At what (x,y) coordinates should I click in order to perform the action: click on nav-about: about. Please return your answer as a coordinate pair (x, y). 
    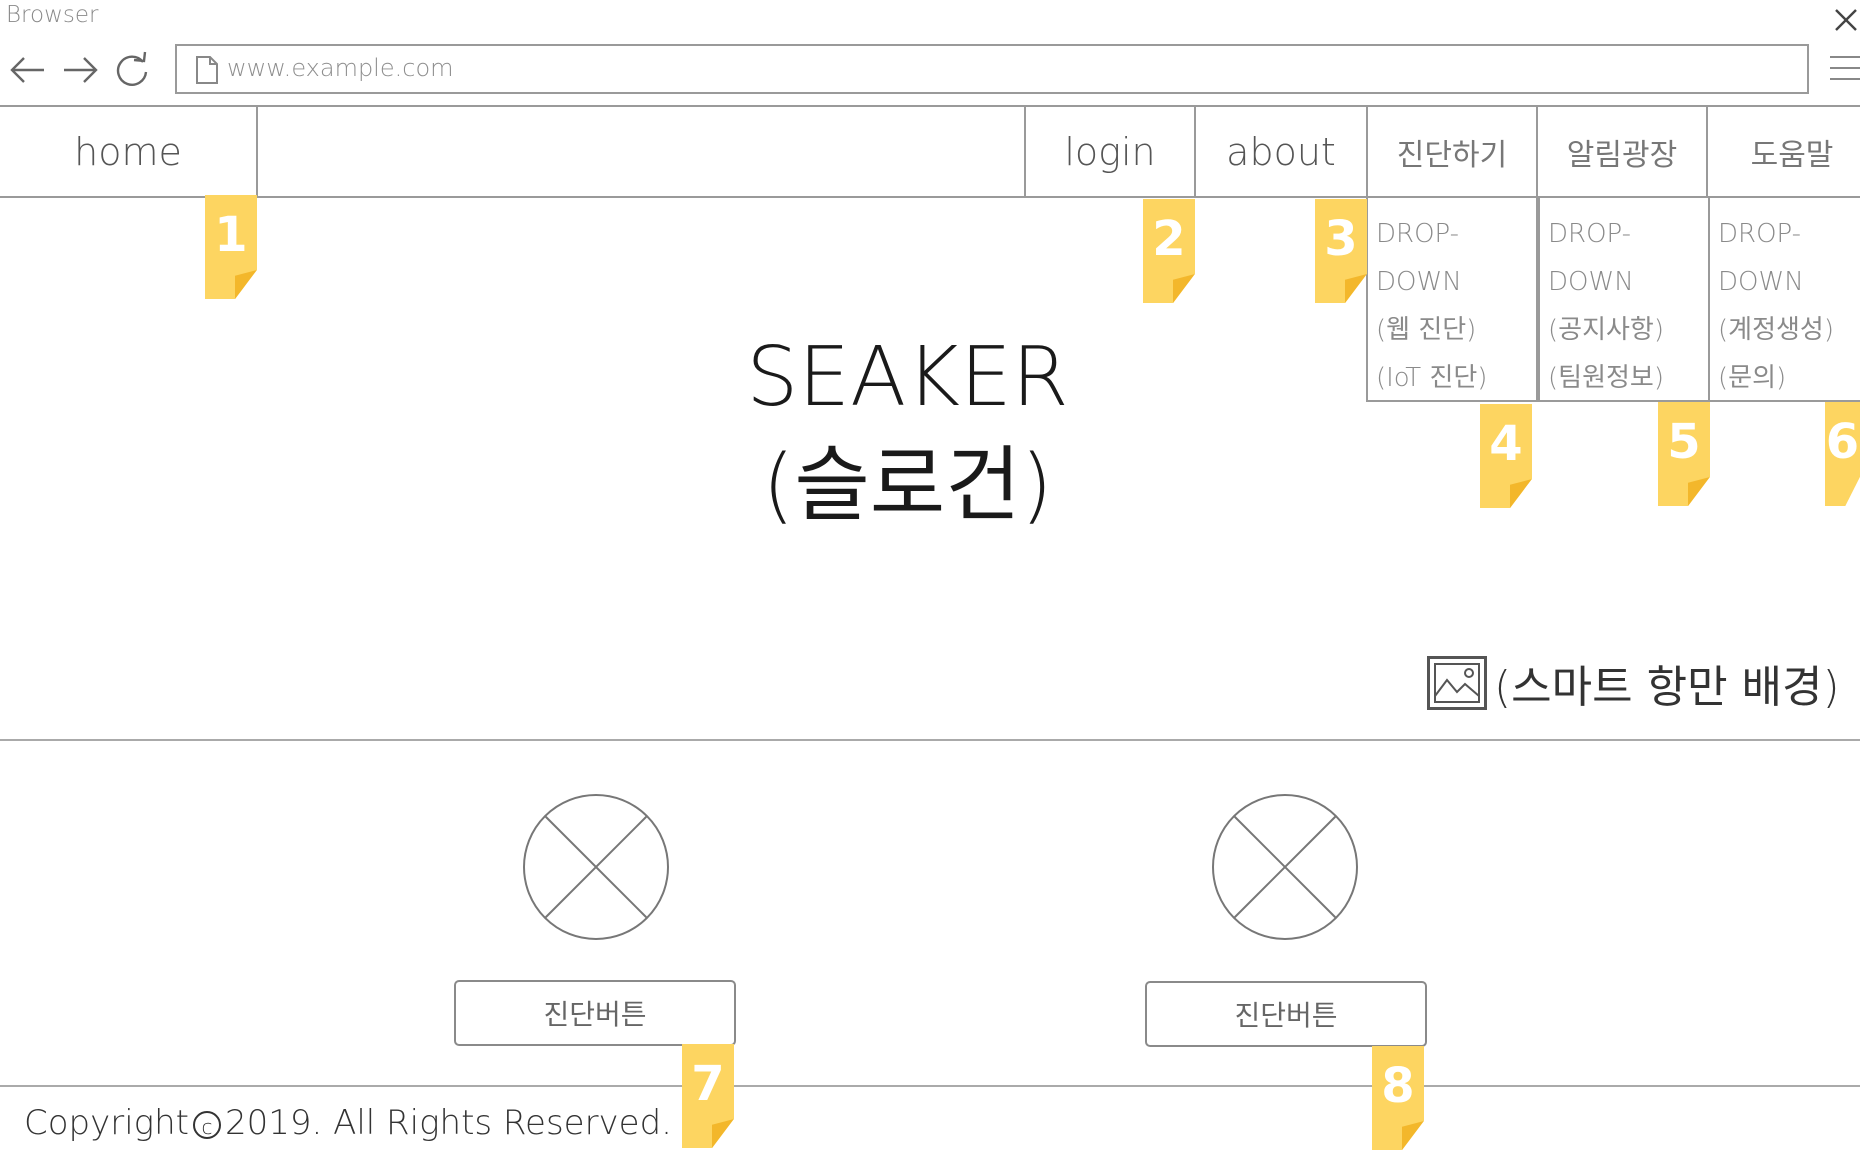
    Looking at the image, I should click on (1281, 151).